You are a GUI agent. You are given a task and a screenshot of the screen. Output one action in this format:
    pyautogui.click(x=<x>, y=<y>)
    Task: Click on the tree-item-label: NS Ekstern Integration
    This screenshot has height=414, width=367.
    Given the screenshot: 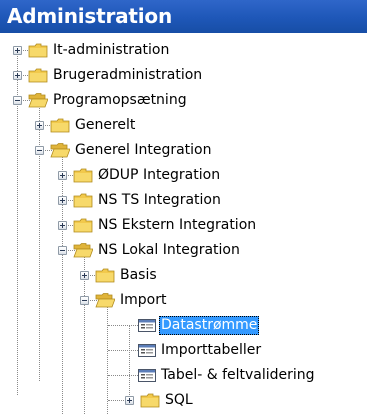 What is the action you would take?
    pyautogui.click(x=177, y=225)
    